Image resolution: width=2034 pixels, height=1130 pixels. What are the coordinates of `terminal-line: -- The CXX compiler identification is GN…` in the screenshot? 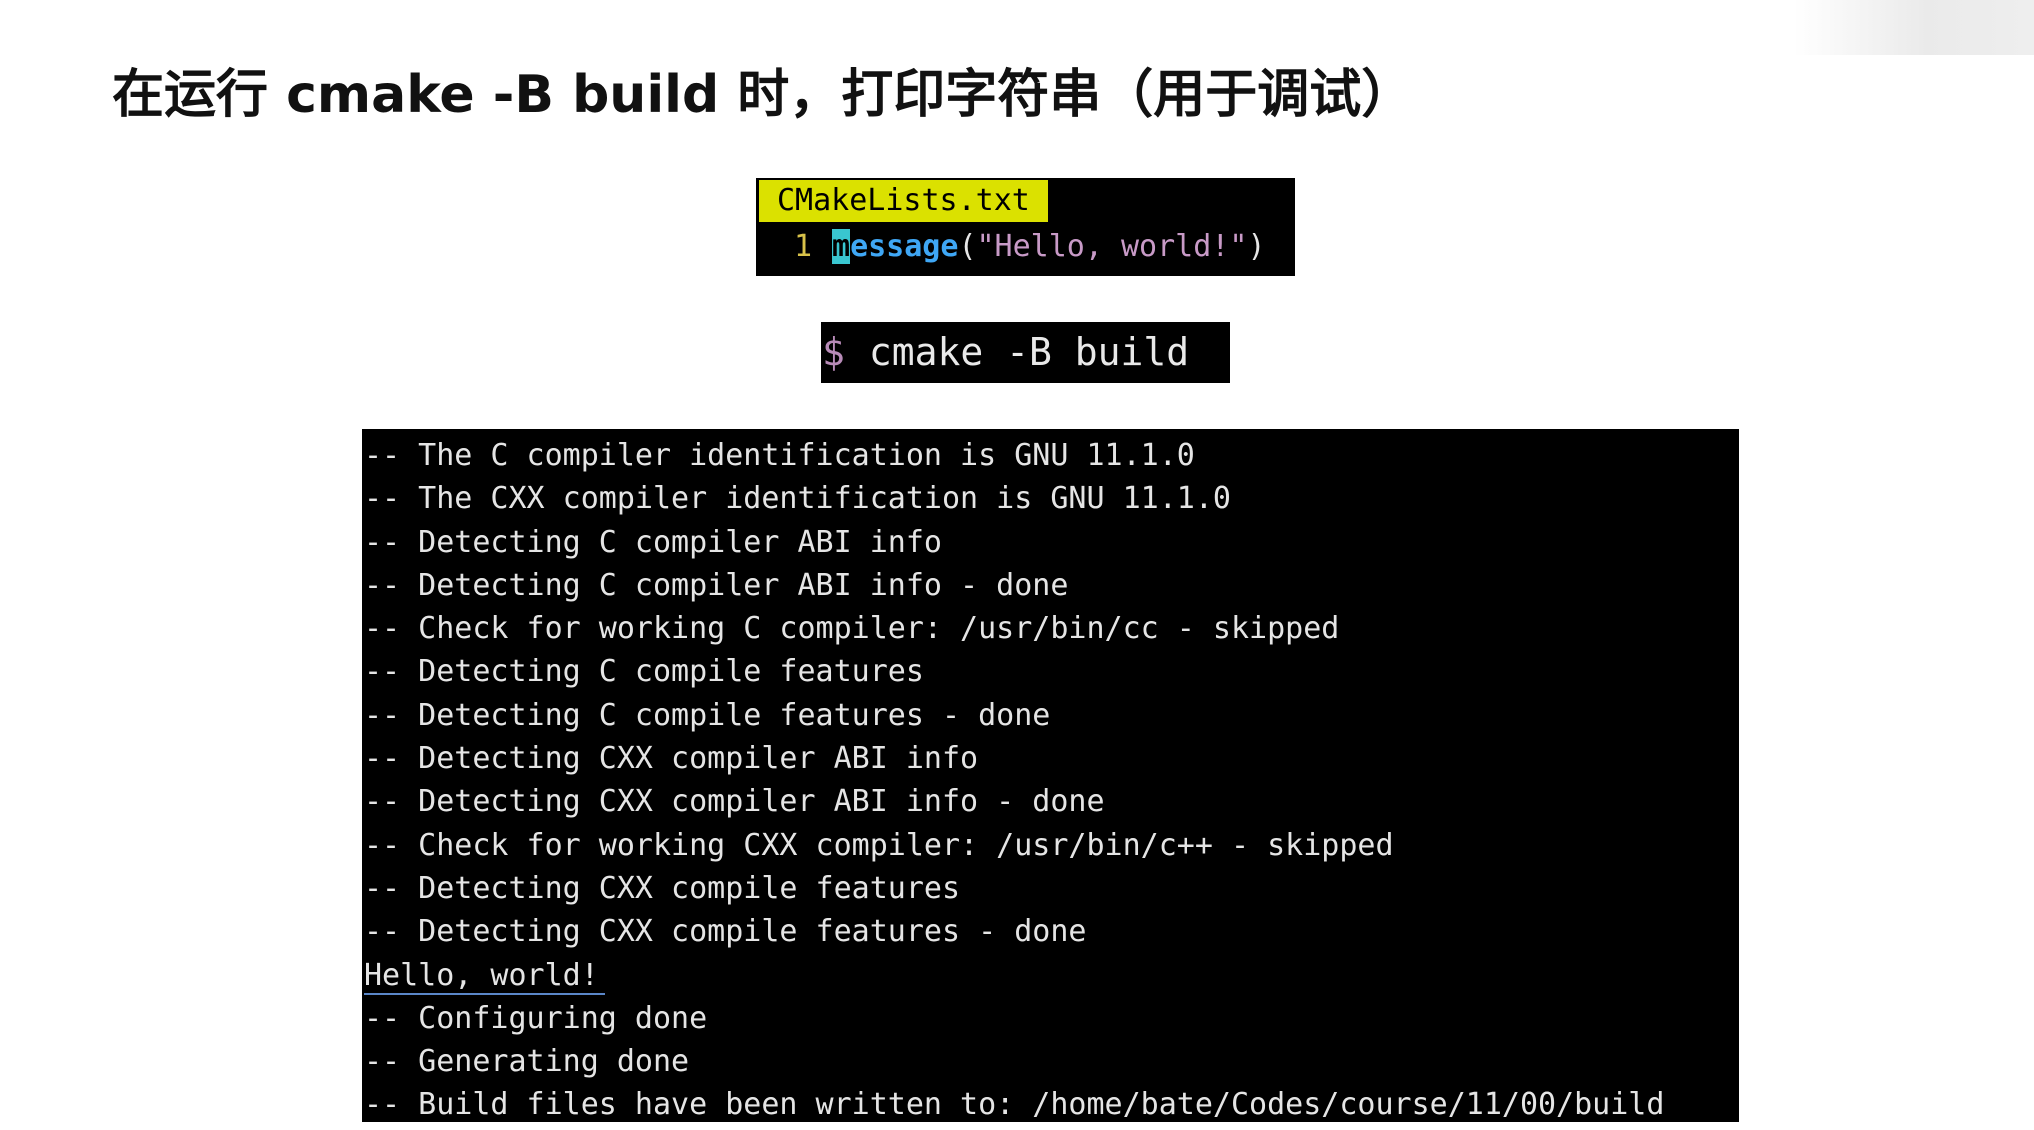 It's located at (797, 499).